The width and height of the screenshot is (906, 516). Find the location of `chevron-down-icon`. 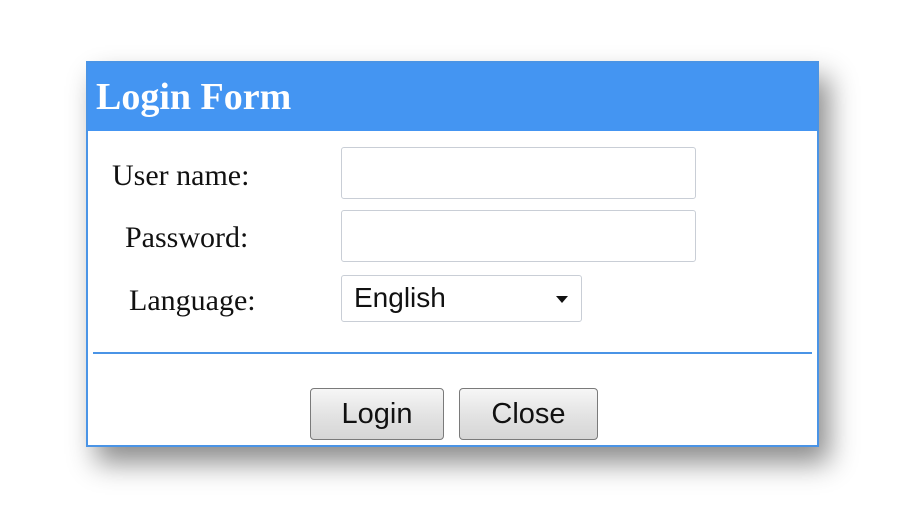

chevron-down-icon is located at coordinates (562, 299).